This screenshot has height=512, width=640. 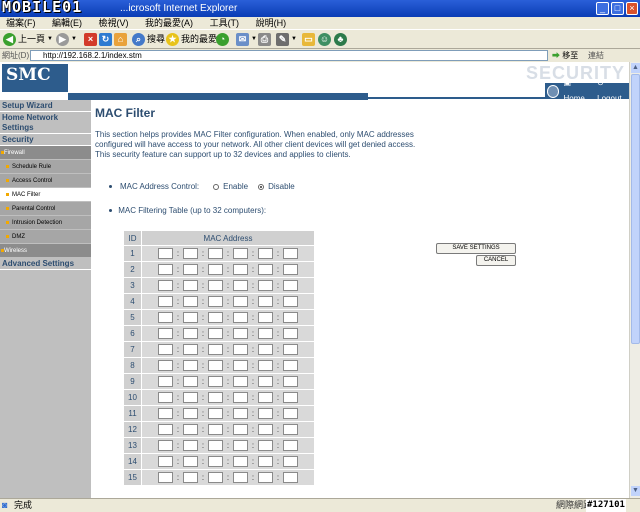 What do you see at coordinates (308, 39) in the screenshot?
I see `folder-button: ▭` at bounding box center [308, 39].